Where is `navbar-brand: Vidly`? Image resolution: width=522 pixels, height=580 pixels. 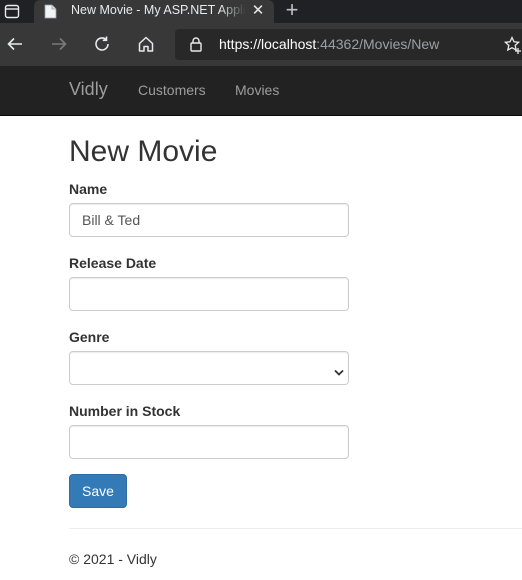 navbar-brand: Vidly is located at coordinates (88, 89).